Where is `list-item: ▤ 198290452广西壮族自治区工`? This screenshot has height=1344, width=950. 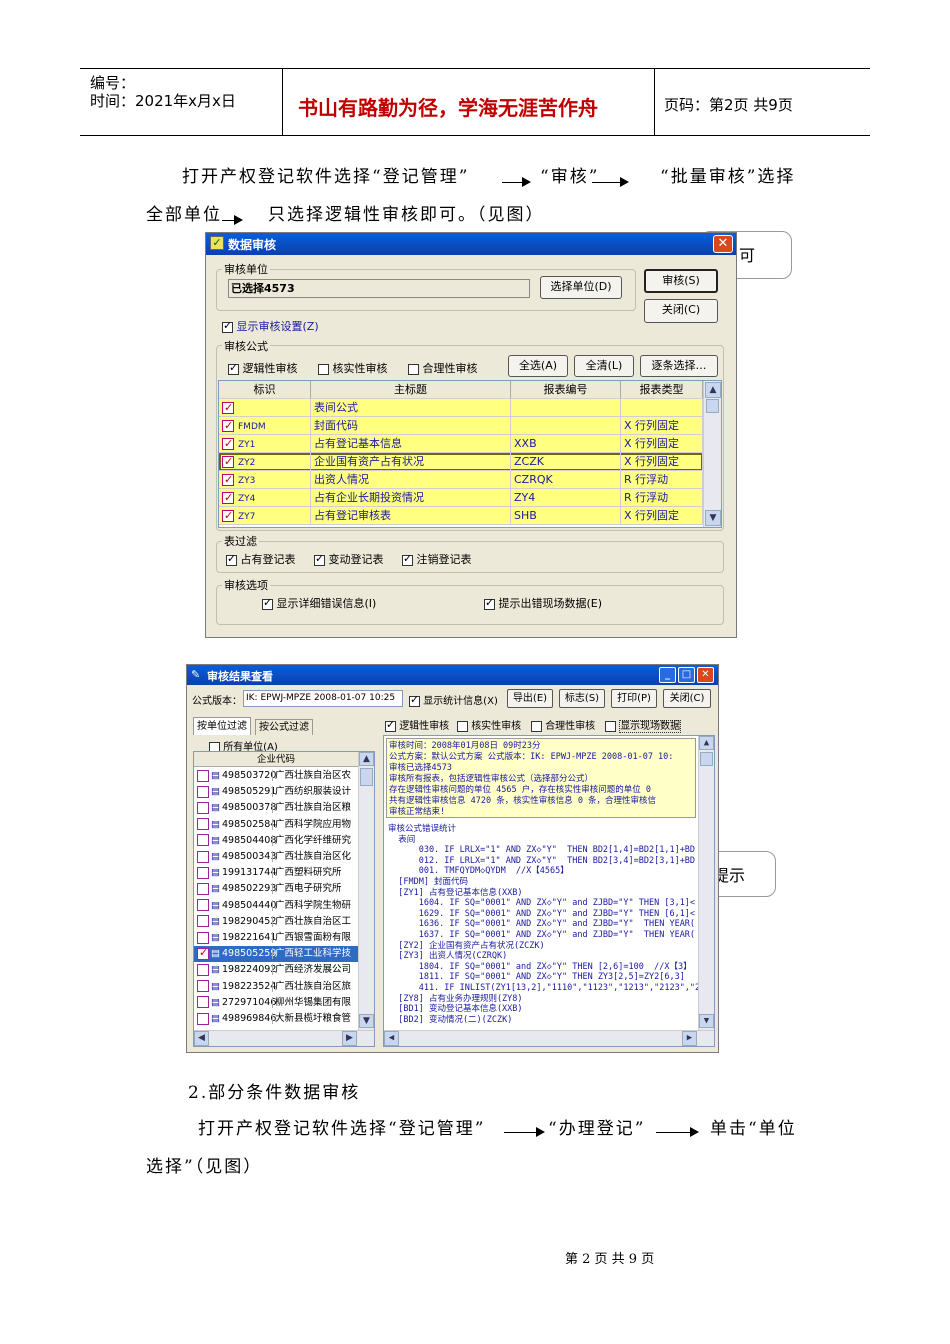 list-item: ▤ 198290452广西壮族自治区工 is located at coordinates (276, 922).